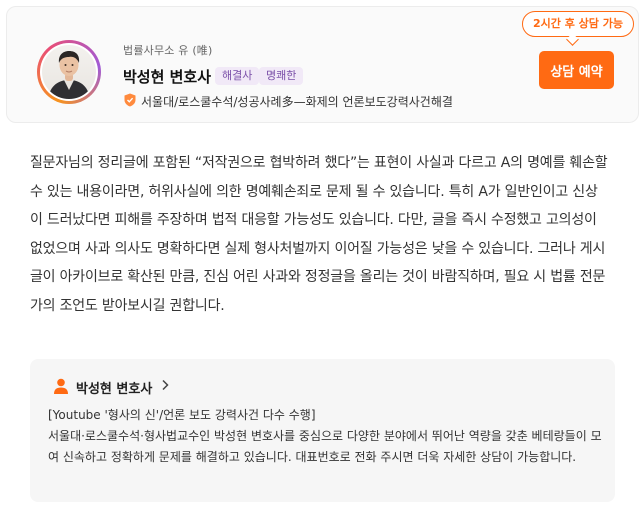 Image resolution: width=639 pixels, height=519 pixels. What do you see at coordinates (130, 100) in the screenshot?
I see `credential-badge-icon` at bounding box center [130, 100].